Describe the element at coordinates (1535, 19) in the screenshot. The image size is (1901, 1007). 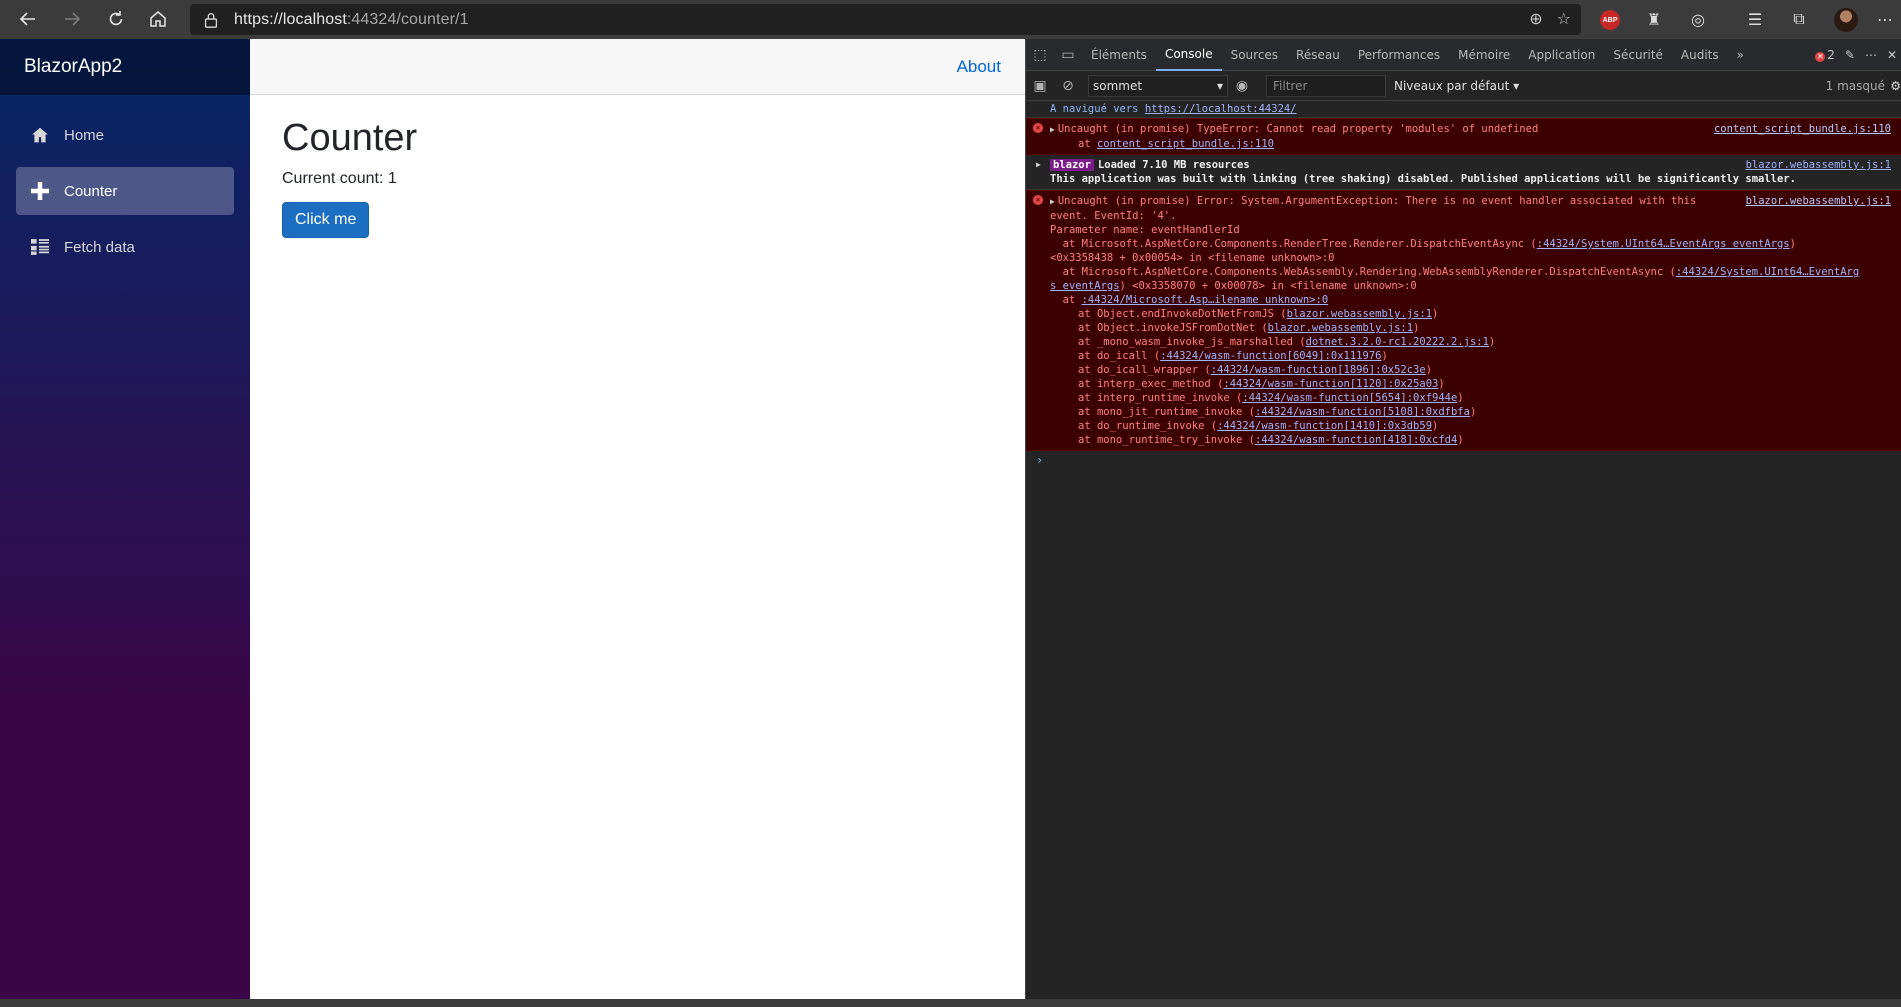
I see `add-tab-icon: ⊕` at that location.